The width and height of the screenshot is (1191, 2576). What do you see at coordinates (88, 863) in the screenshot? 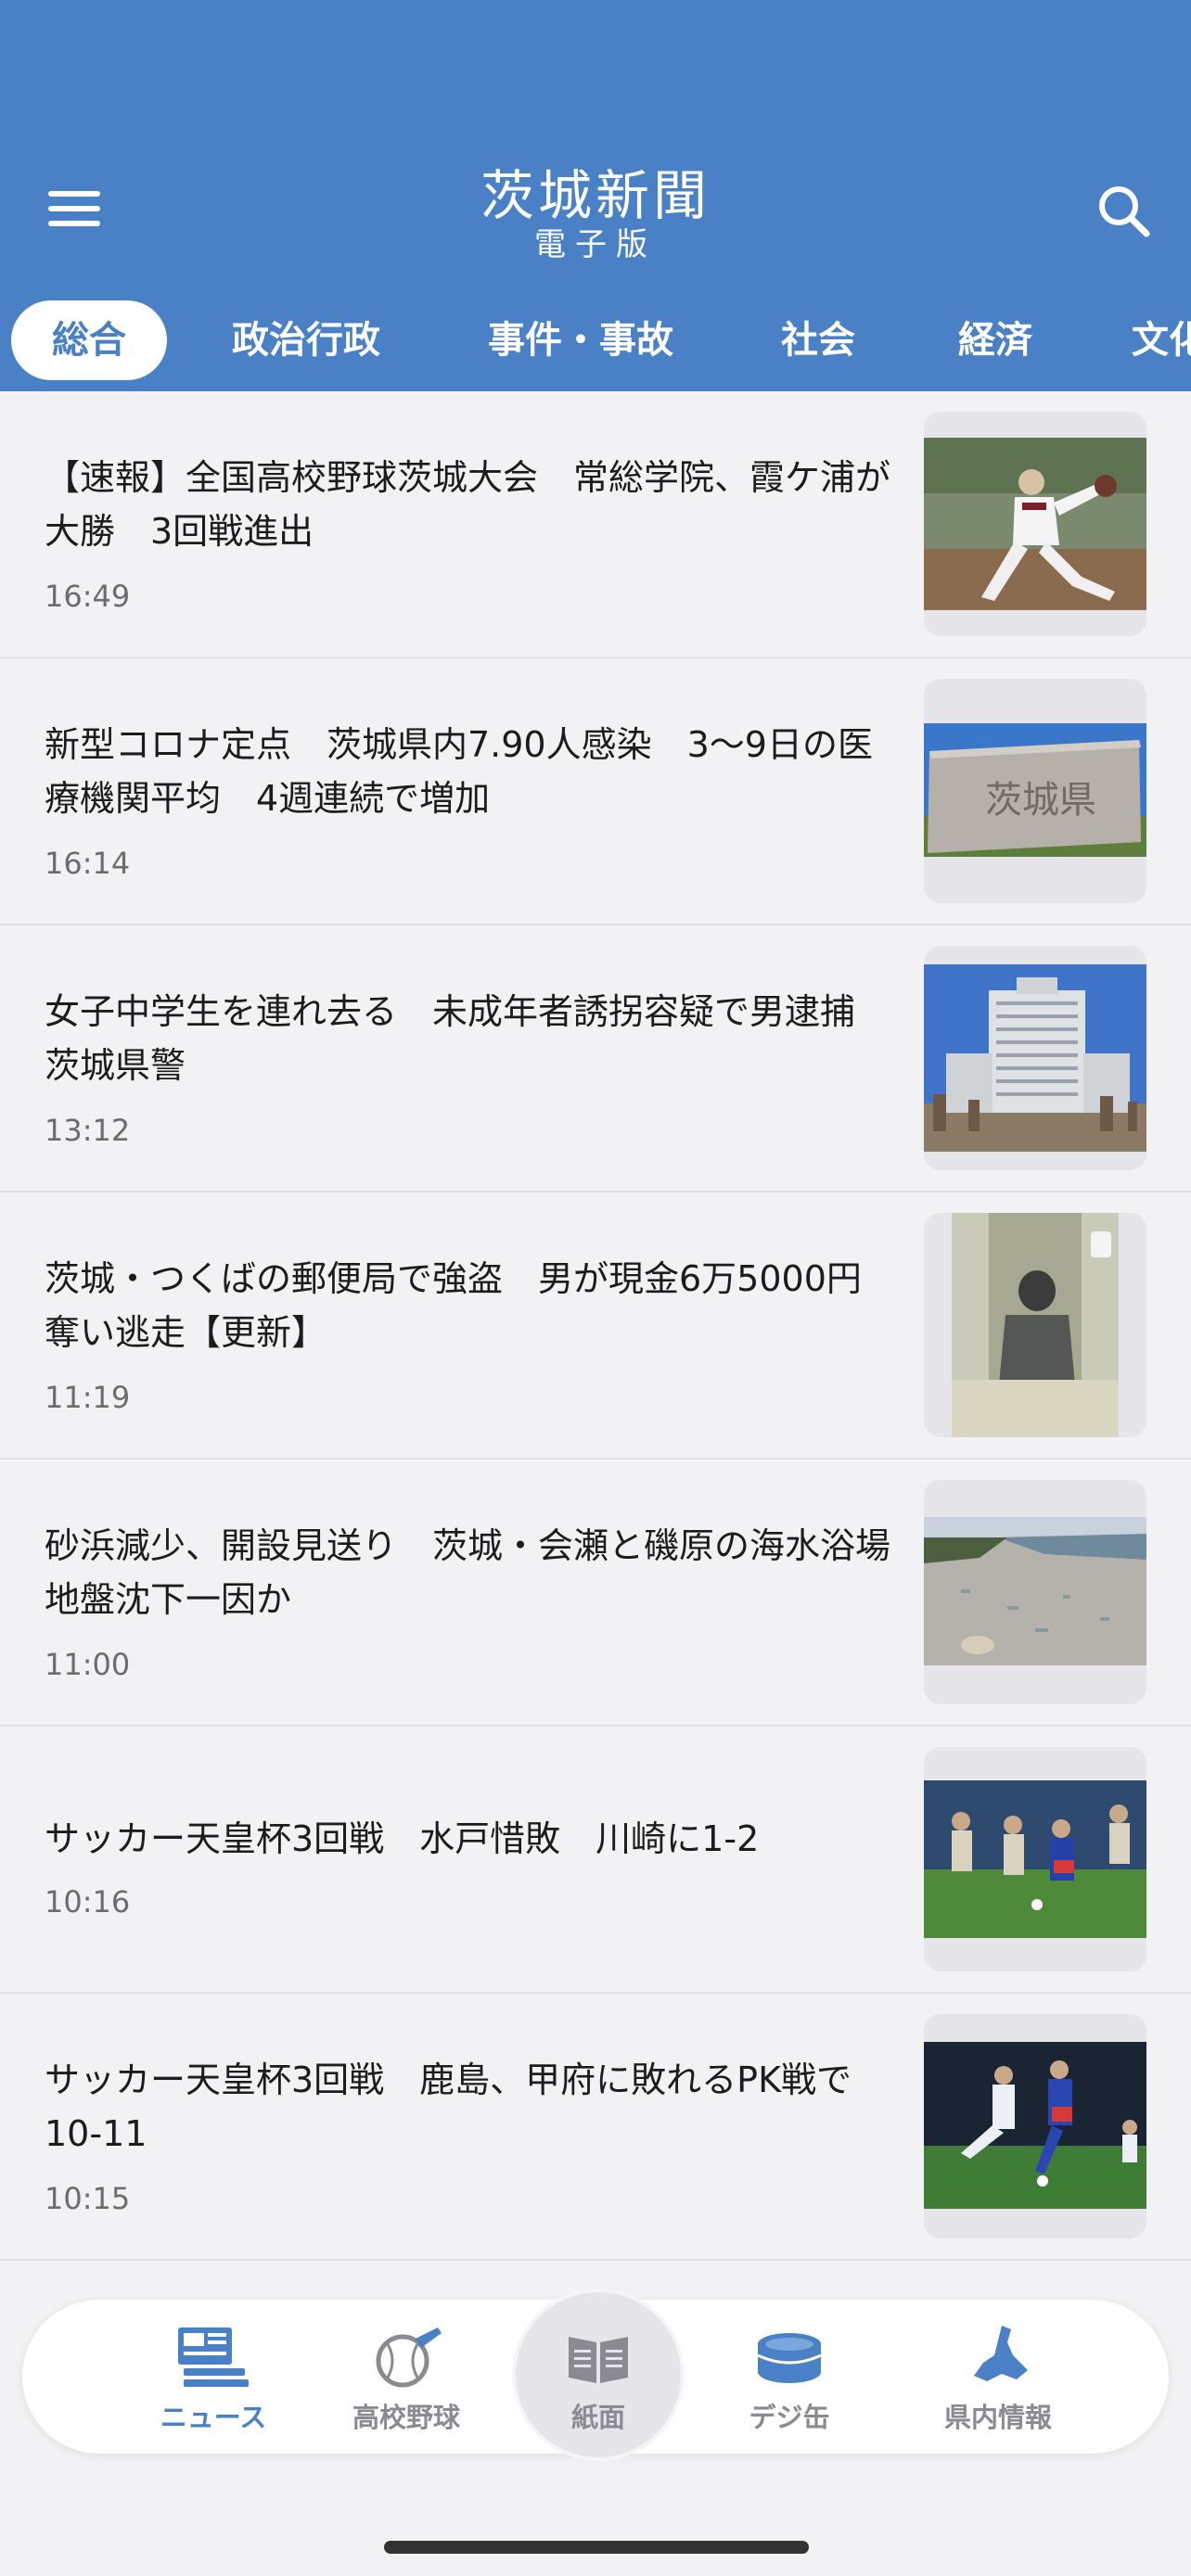
I see `article-time: 16:14` at bounding box center [88, 863].